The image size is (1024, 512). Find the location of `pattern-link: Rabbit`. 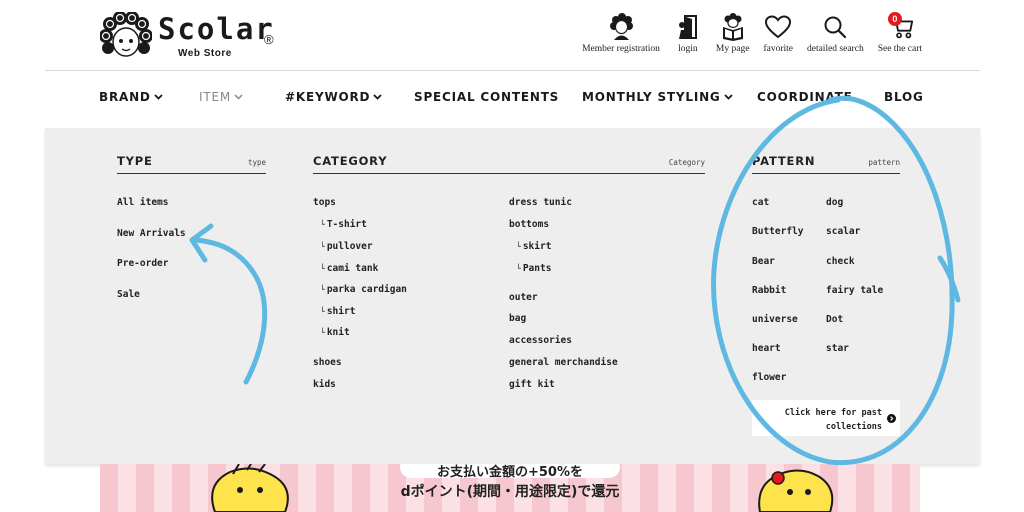

pattern-link: Rabbit is located at coordinates (769, 290).